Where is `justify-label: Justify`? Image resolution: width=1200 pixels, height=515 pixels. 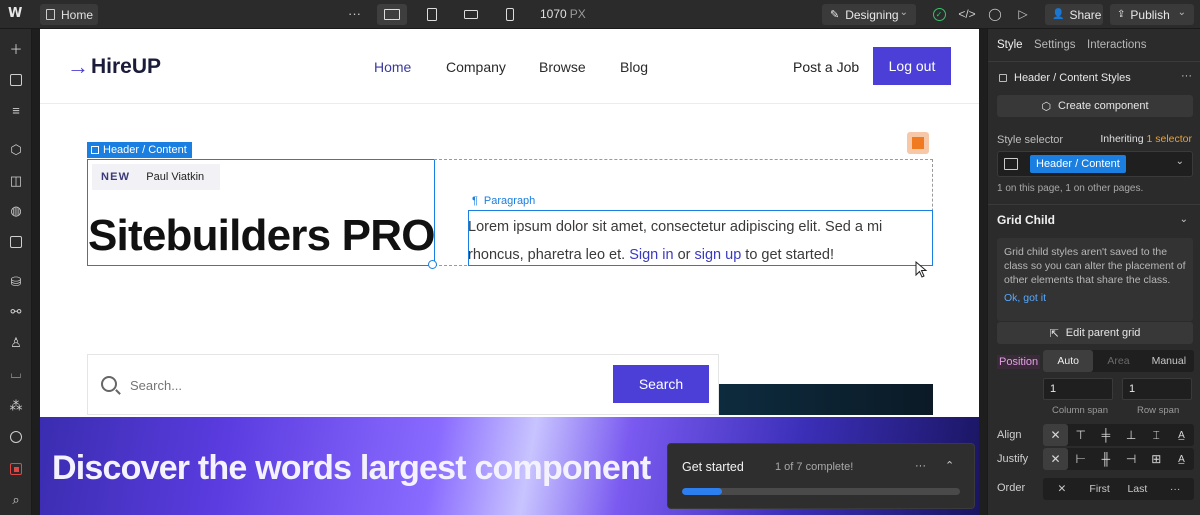 justify-label: Justify is located at coordinates (1013, 459).